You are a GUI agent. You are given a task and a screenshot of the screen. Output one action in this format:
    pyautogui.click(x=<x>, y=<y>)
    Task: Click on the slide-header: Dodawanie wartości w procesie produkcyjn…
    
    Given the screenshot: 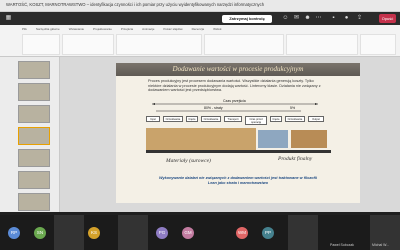 What is the action you would take?
    pyautogui.click(x=238, y=69)
    